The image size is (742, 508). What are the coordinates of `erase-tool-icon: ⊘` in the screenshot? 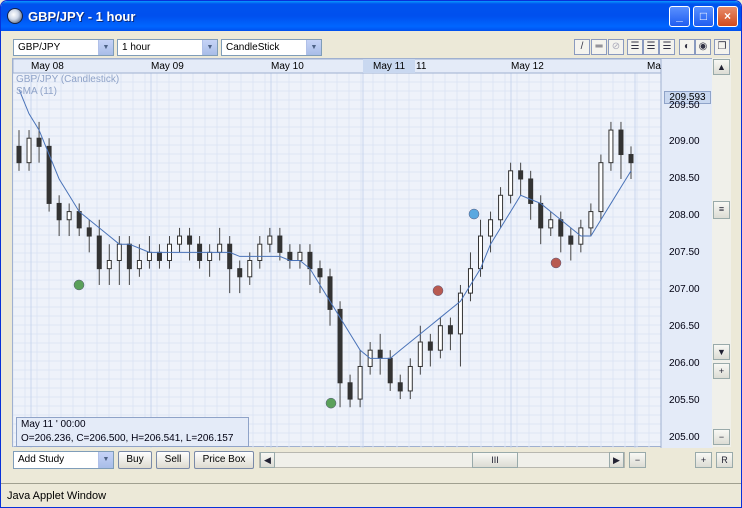 It's located at (616, 47).